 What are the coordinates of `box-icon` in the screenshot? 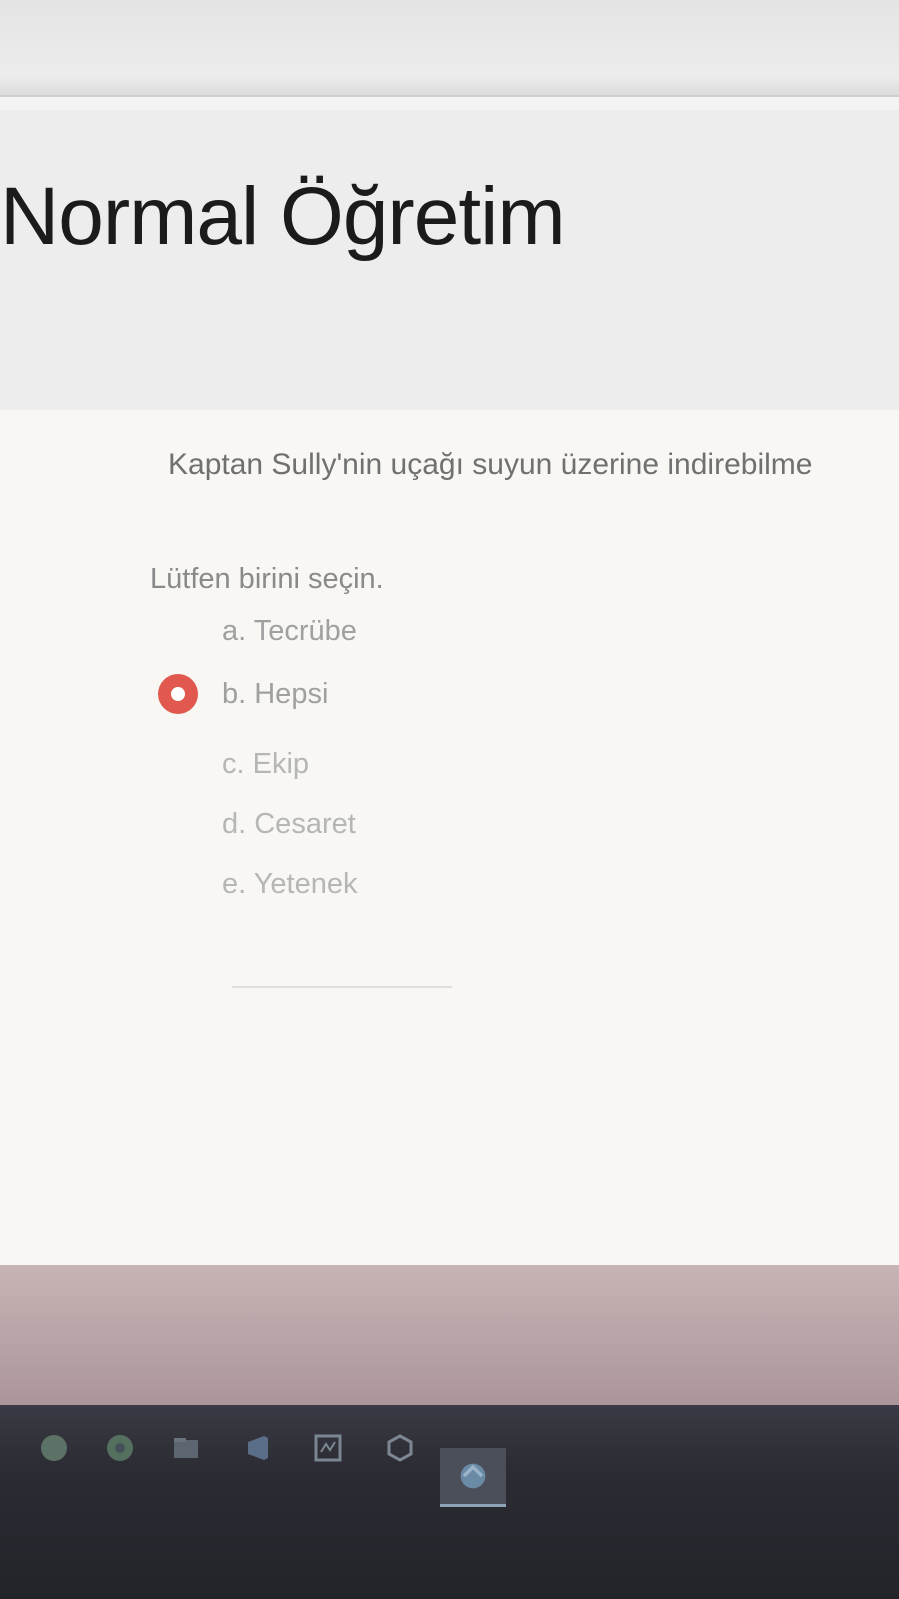 It's located at (400, 1448).